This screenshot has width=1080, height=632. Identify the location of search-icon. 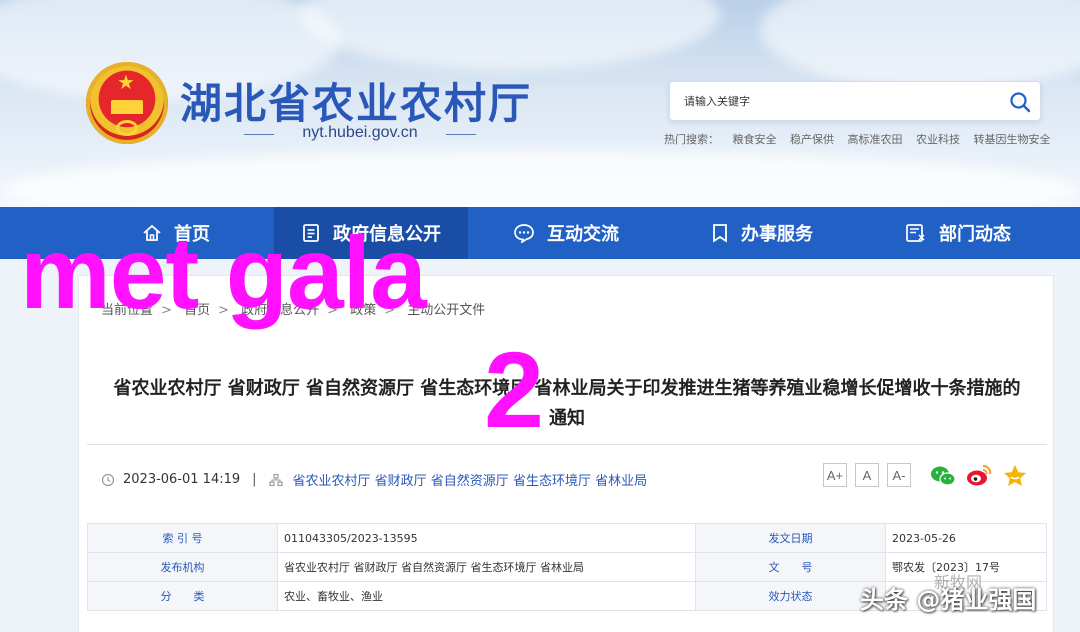
(1020, 102).